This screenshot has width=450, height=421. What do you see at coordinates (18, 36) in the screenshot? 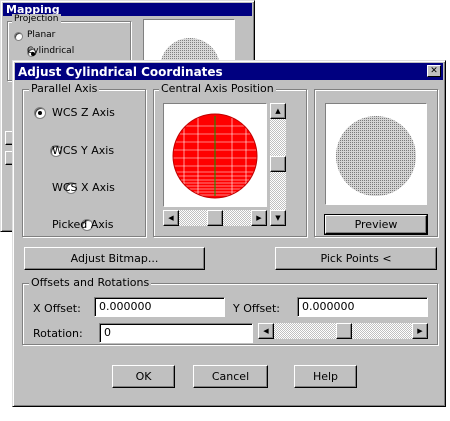
I see `planar-radio` at bounding box center [18, 36].